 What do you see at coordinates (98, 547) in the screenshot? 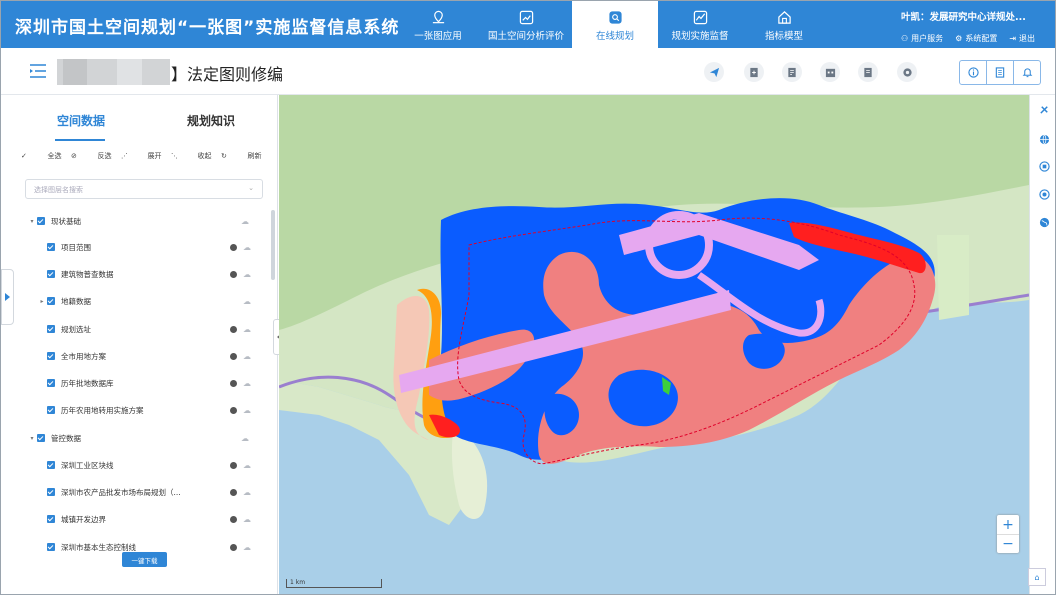
I see `tree-label: 深圳市基本生态控制线` at bounding box center [98, 547].